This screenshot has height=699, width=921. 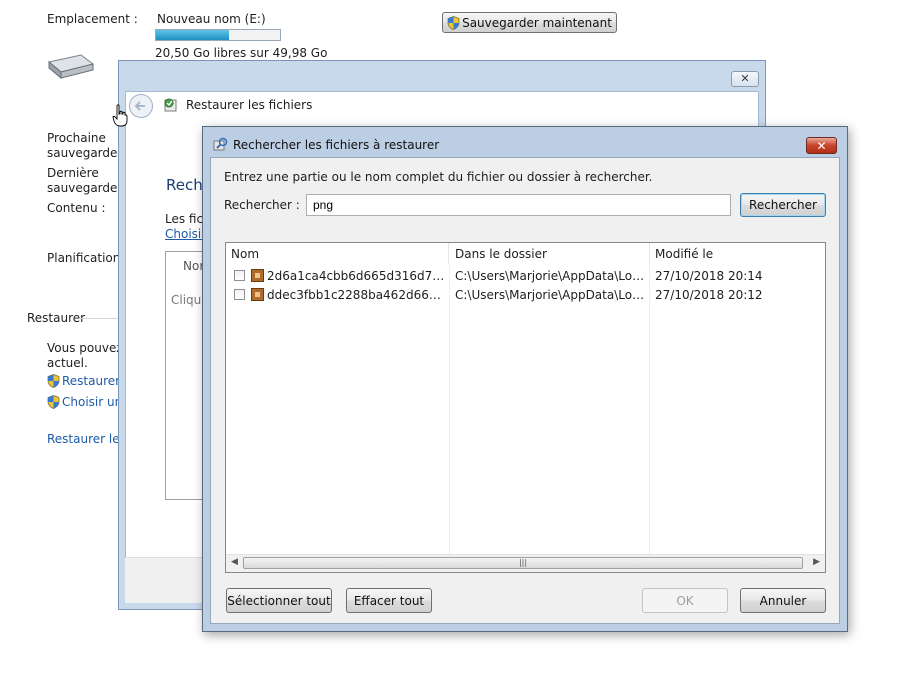 What do you see at coordinates (737, 254) in the screenshot?
I see `column-header-modified: Modifié le` at bounding box center [737, 254].